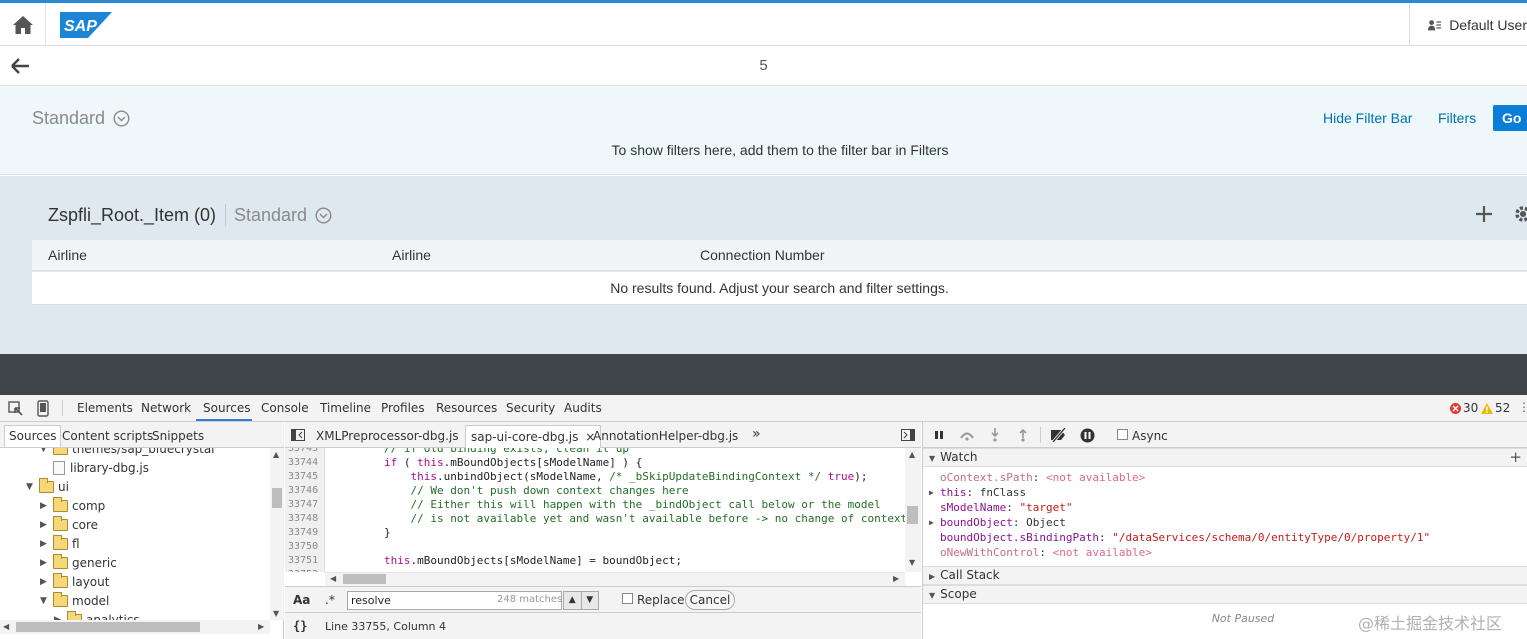  Describe the element at coordinates (995, 435) in the screenshot. I see `step-into-icon` at that location.